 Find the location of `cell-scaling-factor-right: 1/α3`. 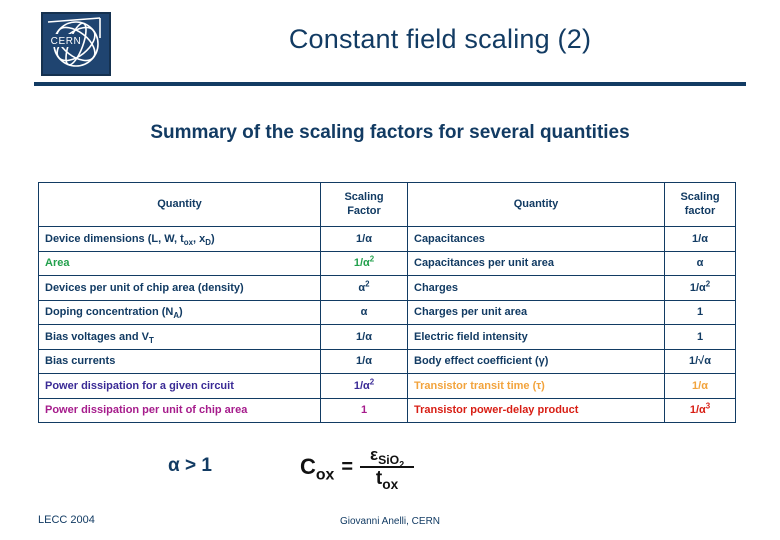

cell-scaling-factor-right: 1/α3 is located at coordinates (700, 410).